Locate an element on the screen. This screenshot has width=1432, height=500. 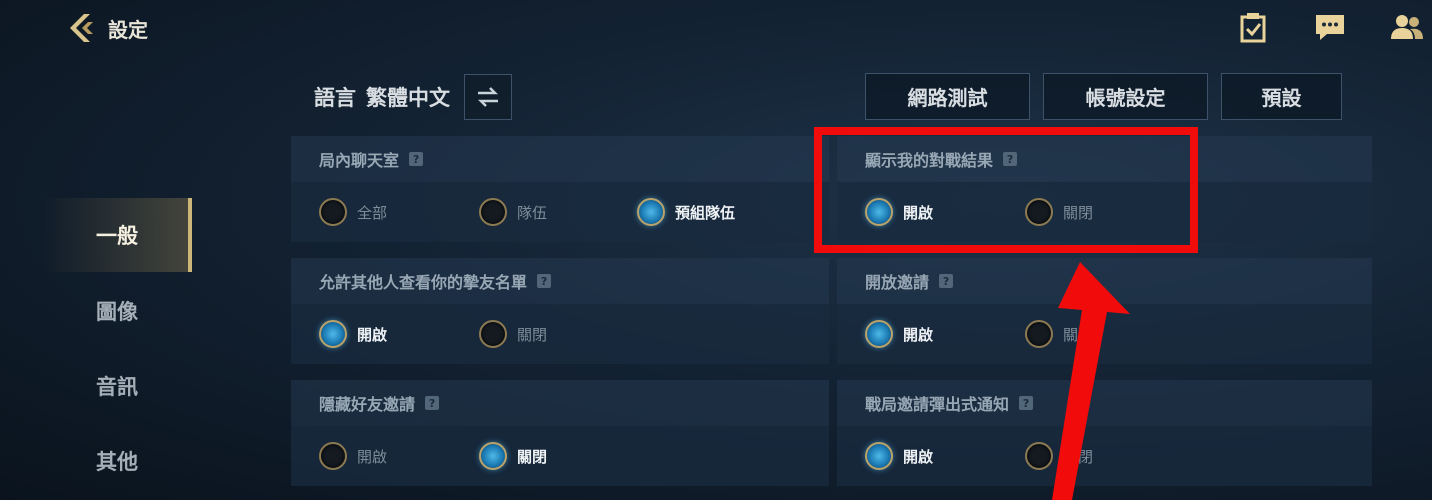
back-chevron-icon is located at coordinates (81, 28).